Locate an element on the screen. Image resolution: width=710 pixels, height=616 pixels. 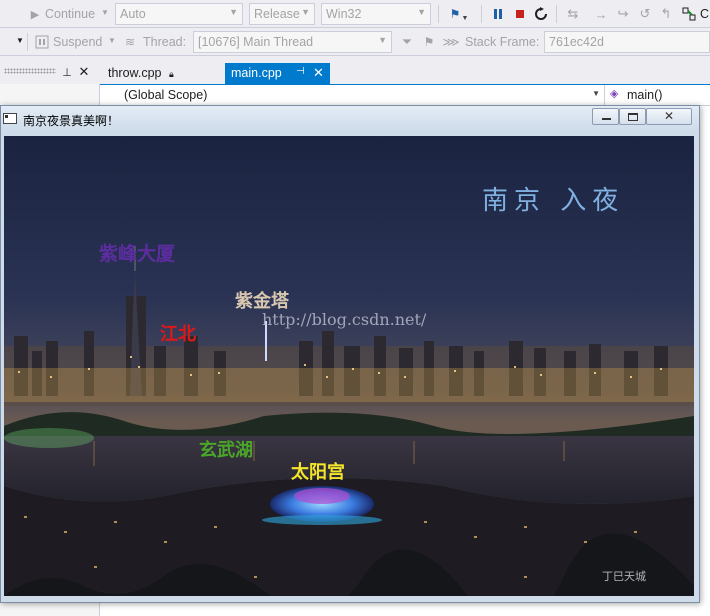
flag-dropdown-icon: ▼ is located at coordinates (465, 18).